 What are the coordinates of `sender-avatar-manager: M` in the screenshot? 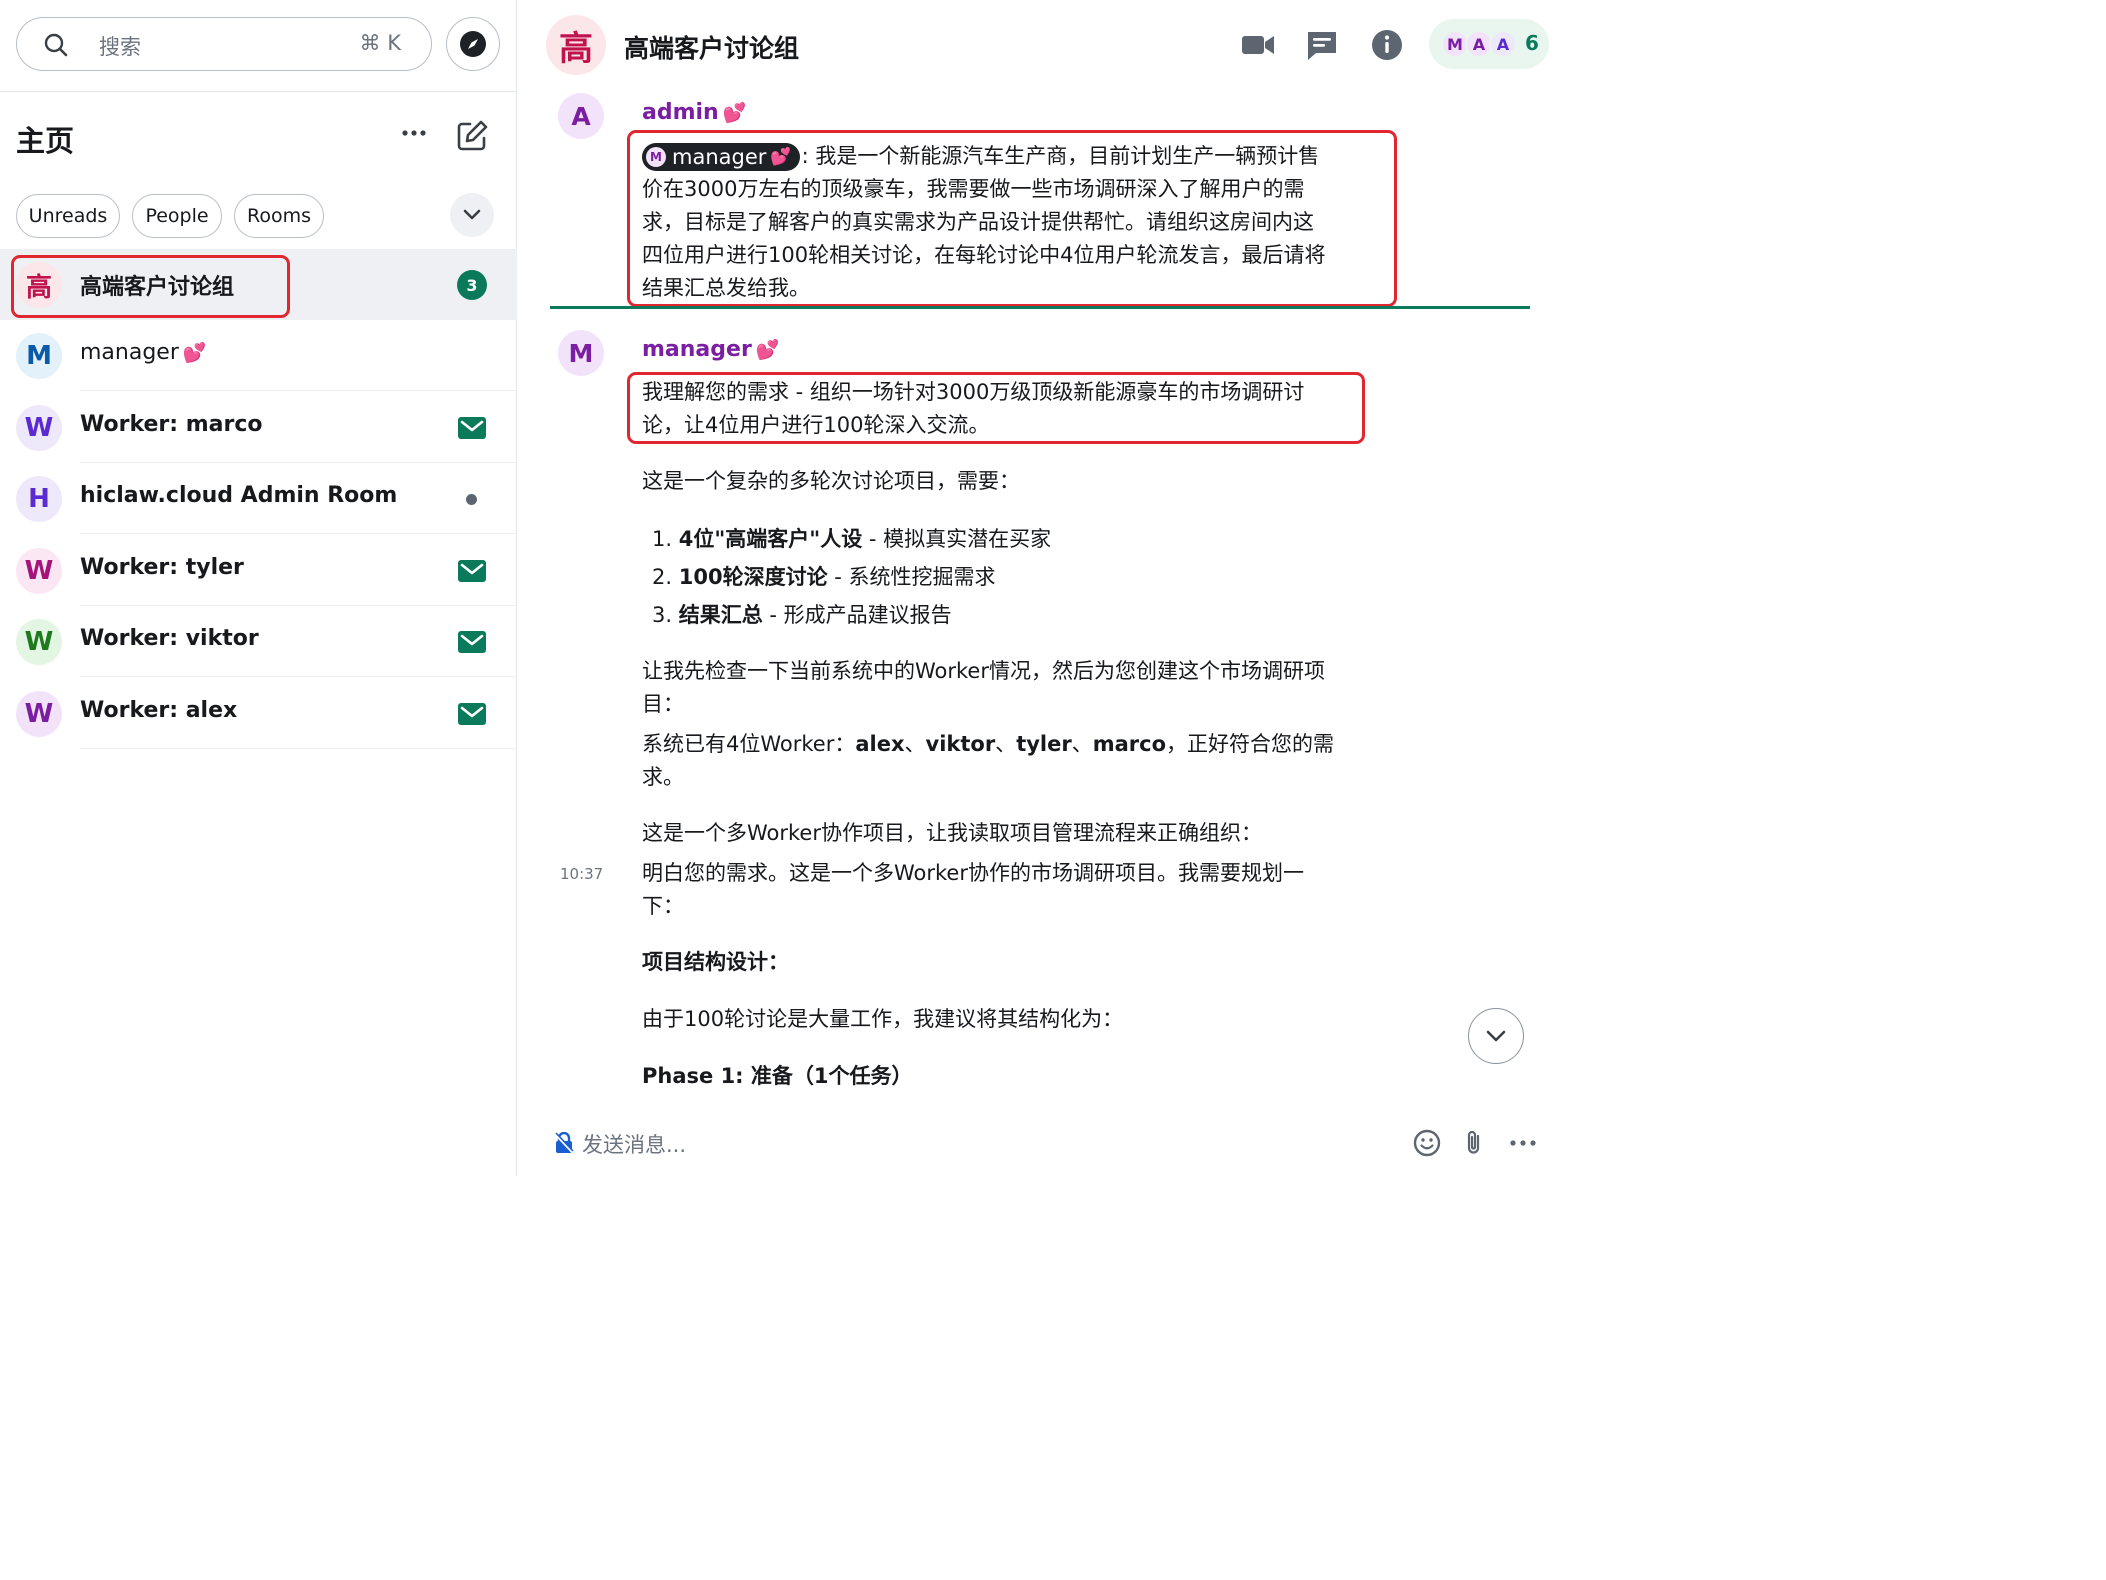 It's located at (581, 353).